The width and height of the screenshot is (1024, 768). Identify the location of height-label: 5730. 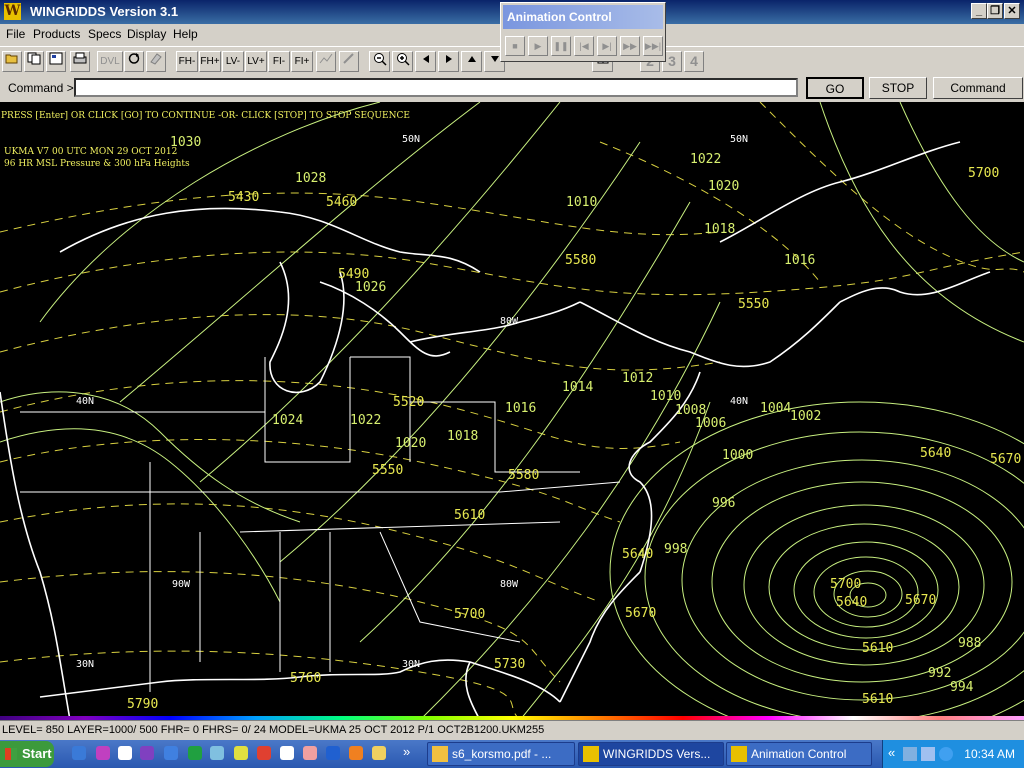
(509, 664).